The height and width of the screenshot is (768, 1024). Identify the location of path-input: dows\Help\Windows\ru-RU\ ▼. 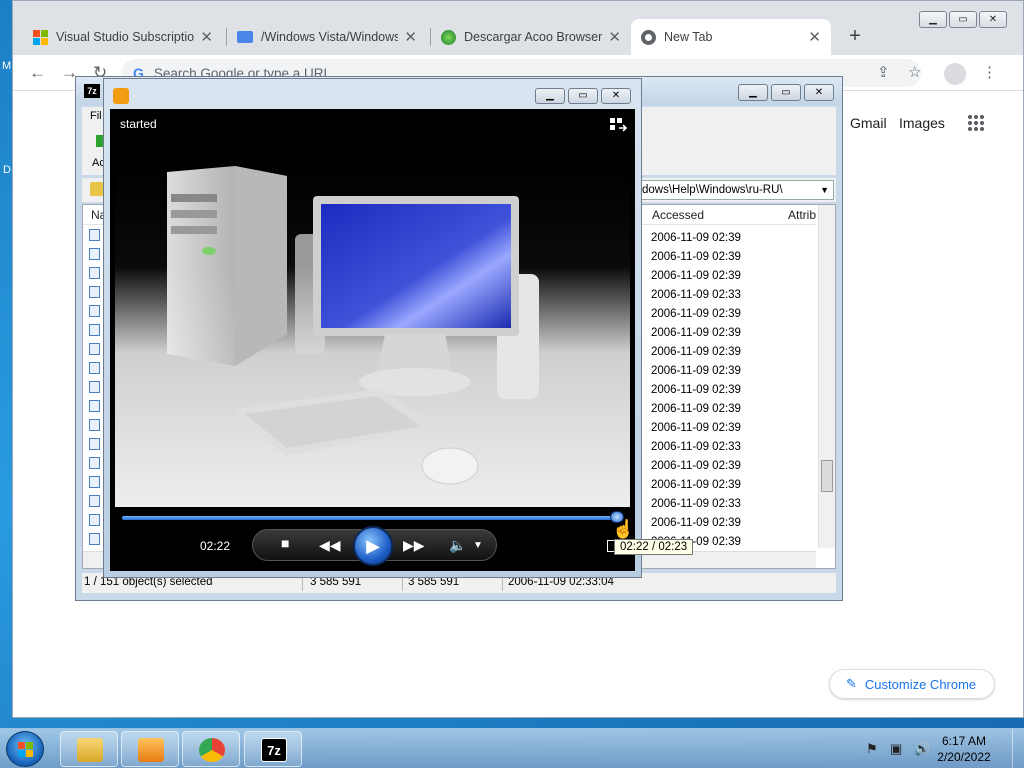
(735, 190).